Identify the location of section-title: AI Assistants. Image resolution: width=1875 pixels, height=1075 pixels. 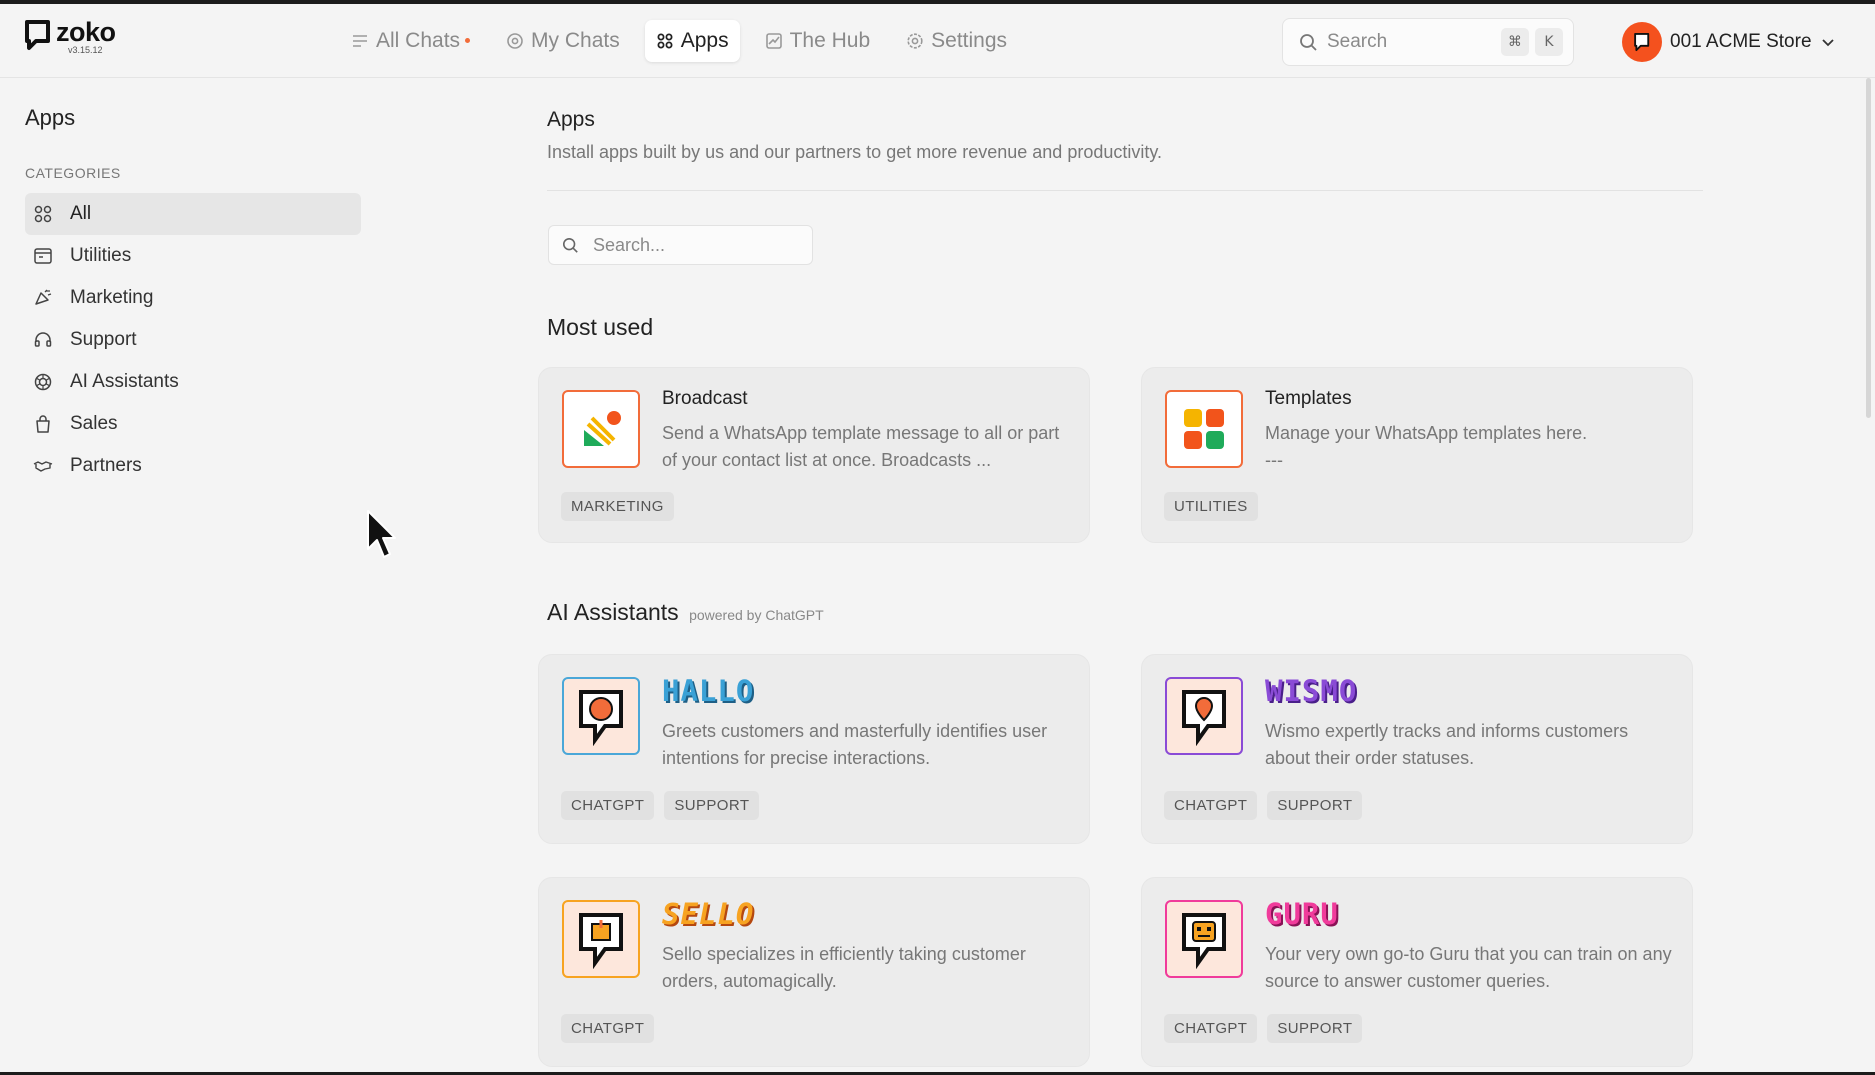
(613, 612).